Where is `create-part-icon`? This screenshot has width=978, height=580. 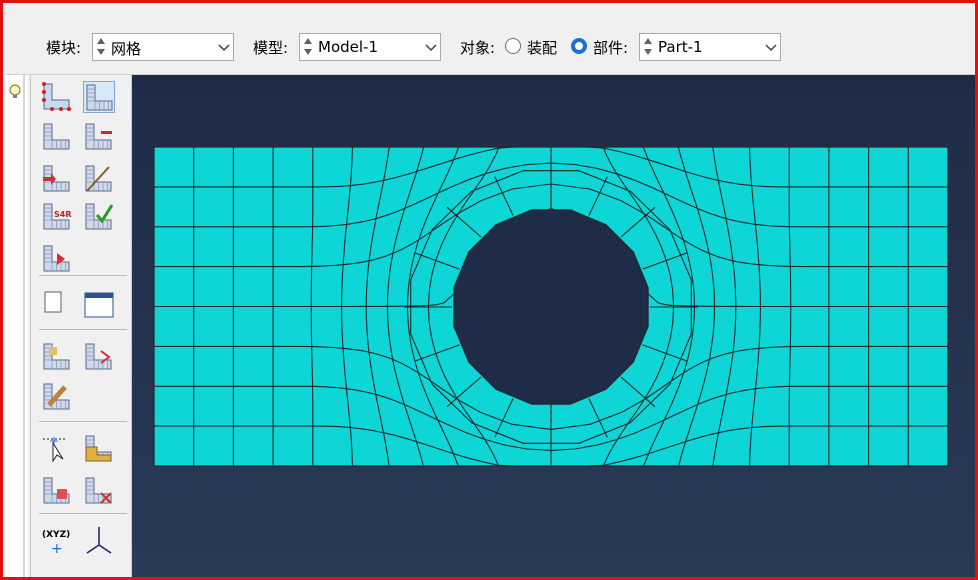 create-part-icon is located at coordinates (99, 449).